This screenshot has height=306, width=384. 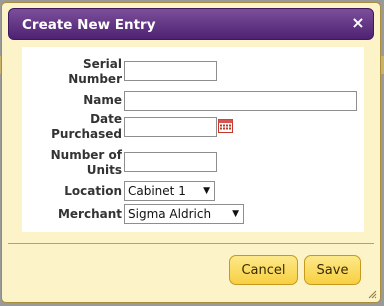 What do you see at coordinates (82, 163) in the screenshot?
I see `number-of-units-label: Number of Units` at bounding box center [82, 163].